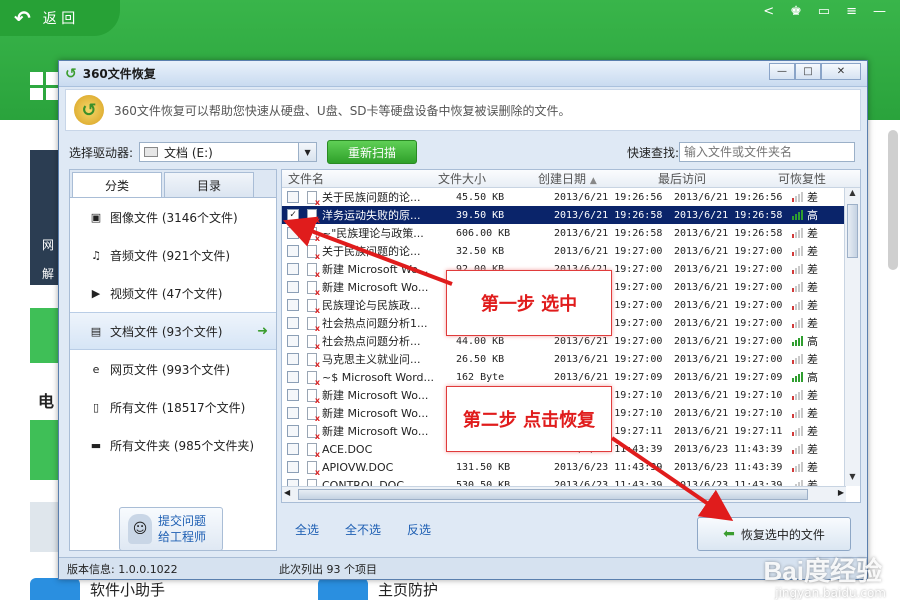 This screenshot has width=900, height=600. What do you see at coordinates (672, 479) in the screenshot?
I see `arrow-to-recover` at bounding box center [672, 479].